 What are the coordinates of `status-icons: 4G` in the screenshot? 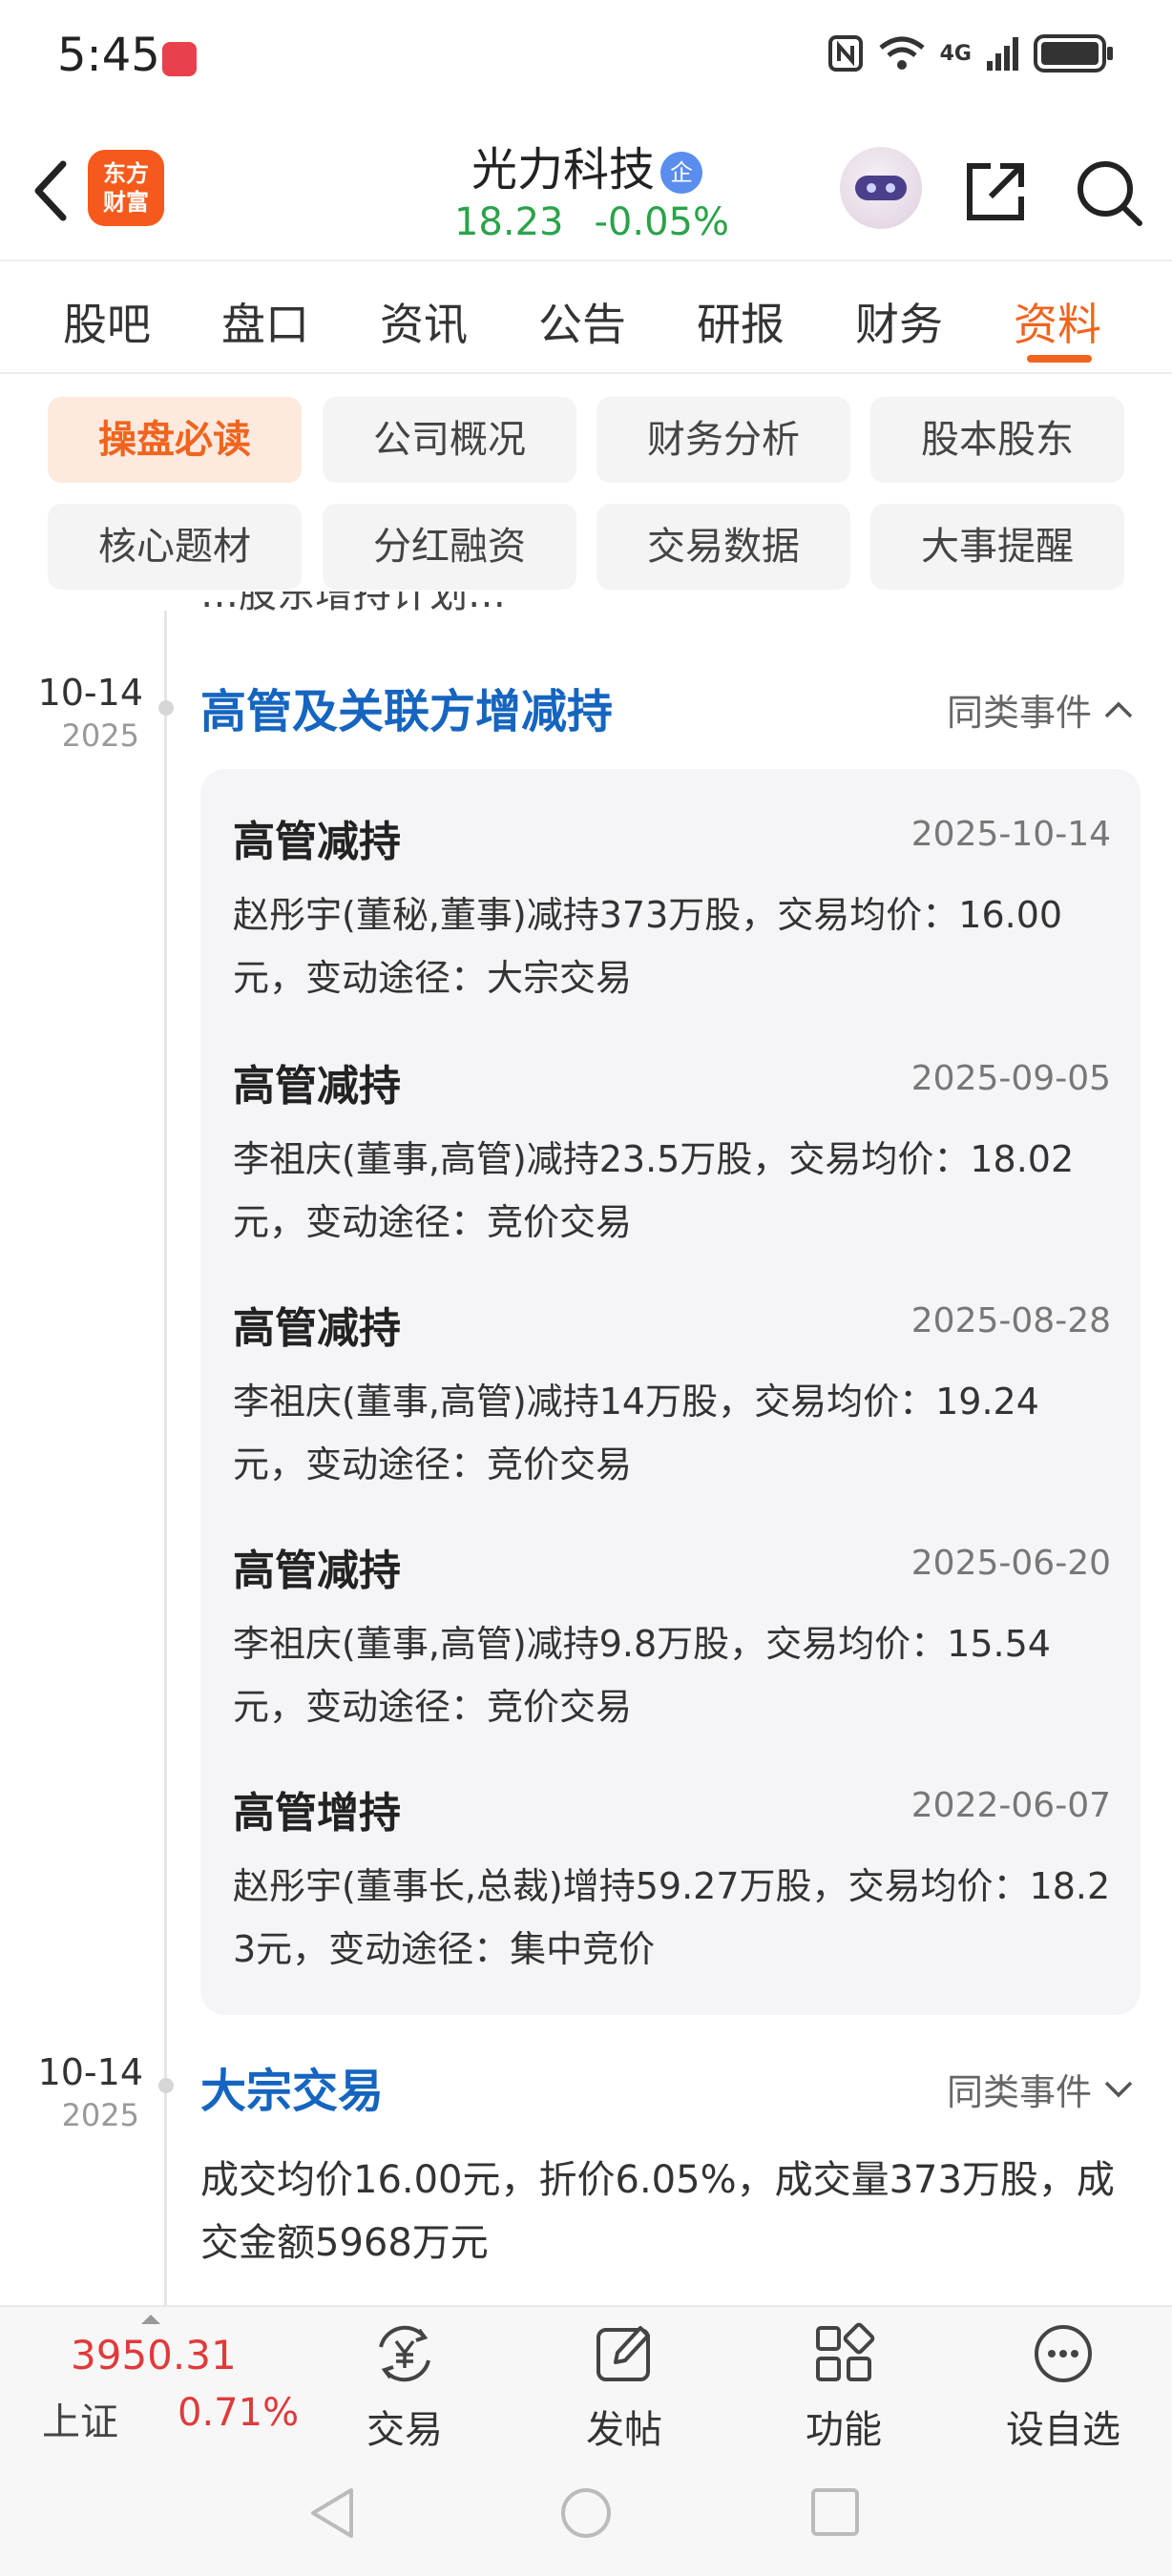 It's located at (971, 53).